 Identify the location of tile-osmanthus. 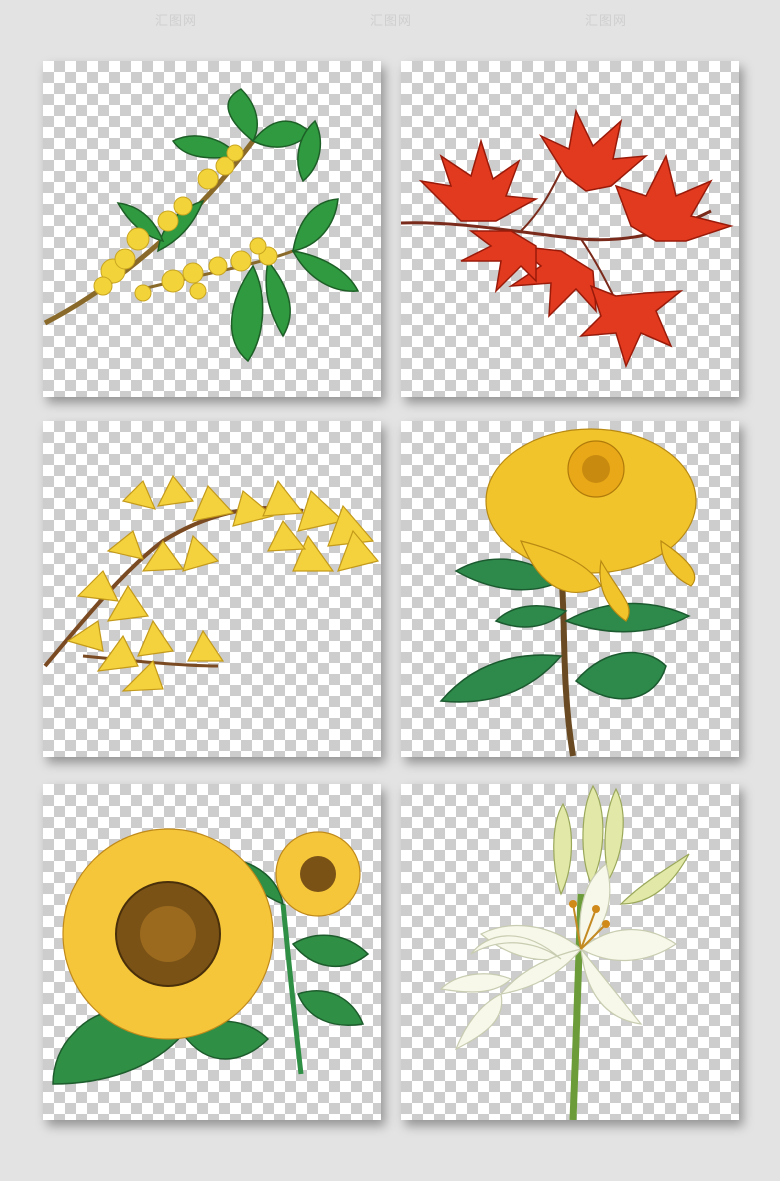
(212, 229).